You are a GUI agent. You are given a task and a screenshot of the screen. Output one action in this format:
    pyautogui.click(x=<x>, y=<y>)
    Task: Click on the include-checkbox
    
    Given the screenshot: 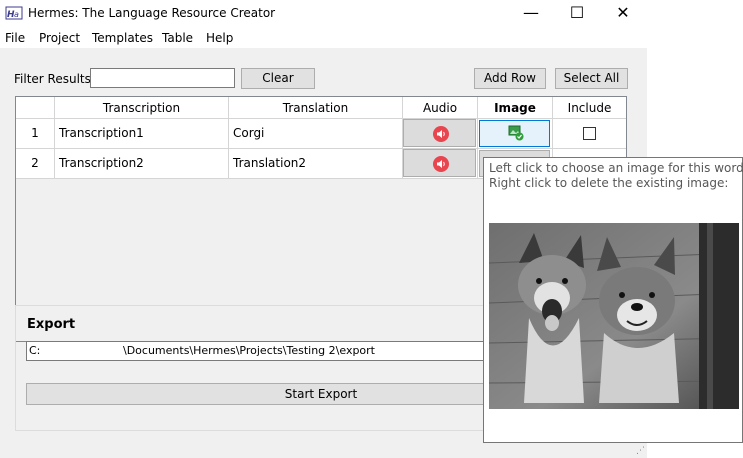 What is the action you would take?
    pyautogui.click(x=589, y=133)
    